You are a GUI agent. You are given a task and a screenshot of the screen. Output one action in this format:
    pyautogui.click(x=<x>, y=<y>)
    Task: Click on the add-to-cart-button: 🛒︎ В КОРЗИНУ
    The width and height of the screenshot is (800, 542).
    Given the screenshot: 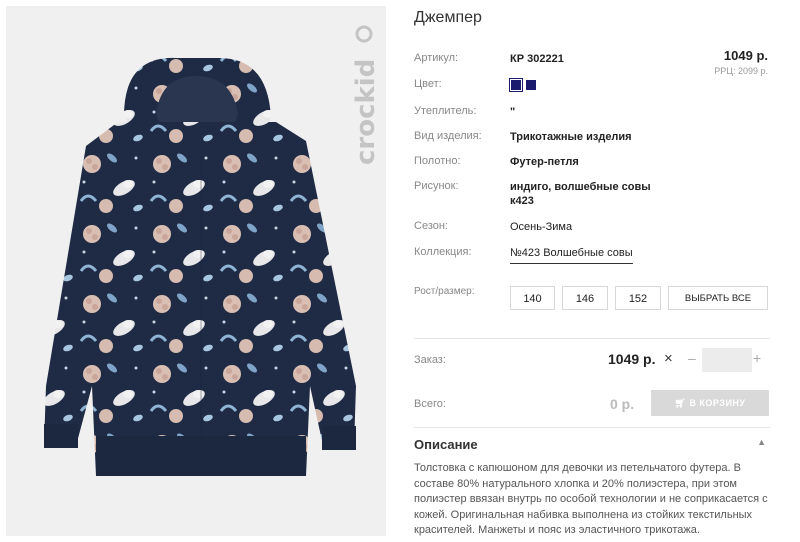 What is the action you would take?
    pyautogui.click(x=710, y=403)
    